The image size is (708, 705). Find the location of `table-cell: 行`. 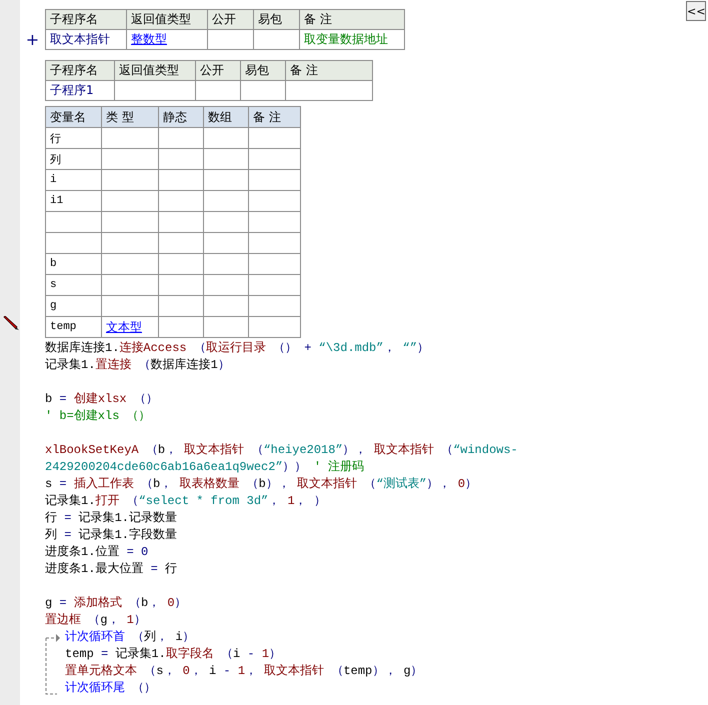

table-cell: 行 is located at coordinates (74, 138).